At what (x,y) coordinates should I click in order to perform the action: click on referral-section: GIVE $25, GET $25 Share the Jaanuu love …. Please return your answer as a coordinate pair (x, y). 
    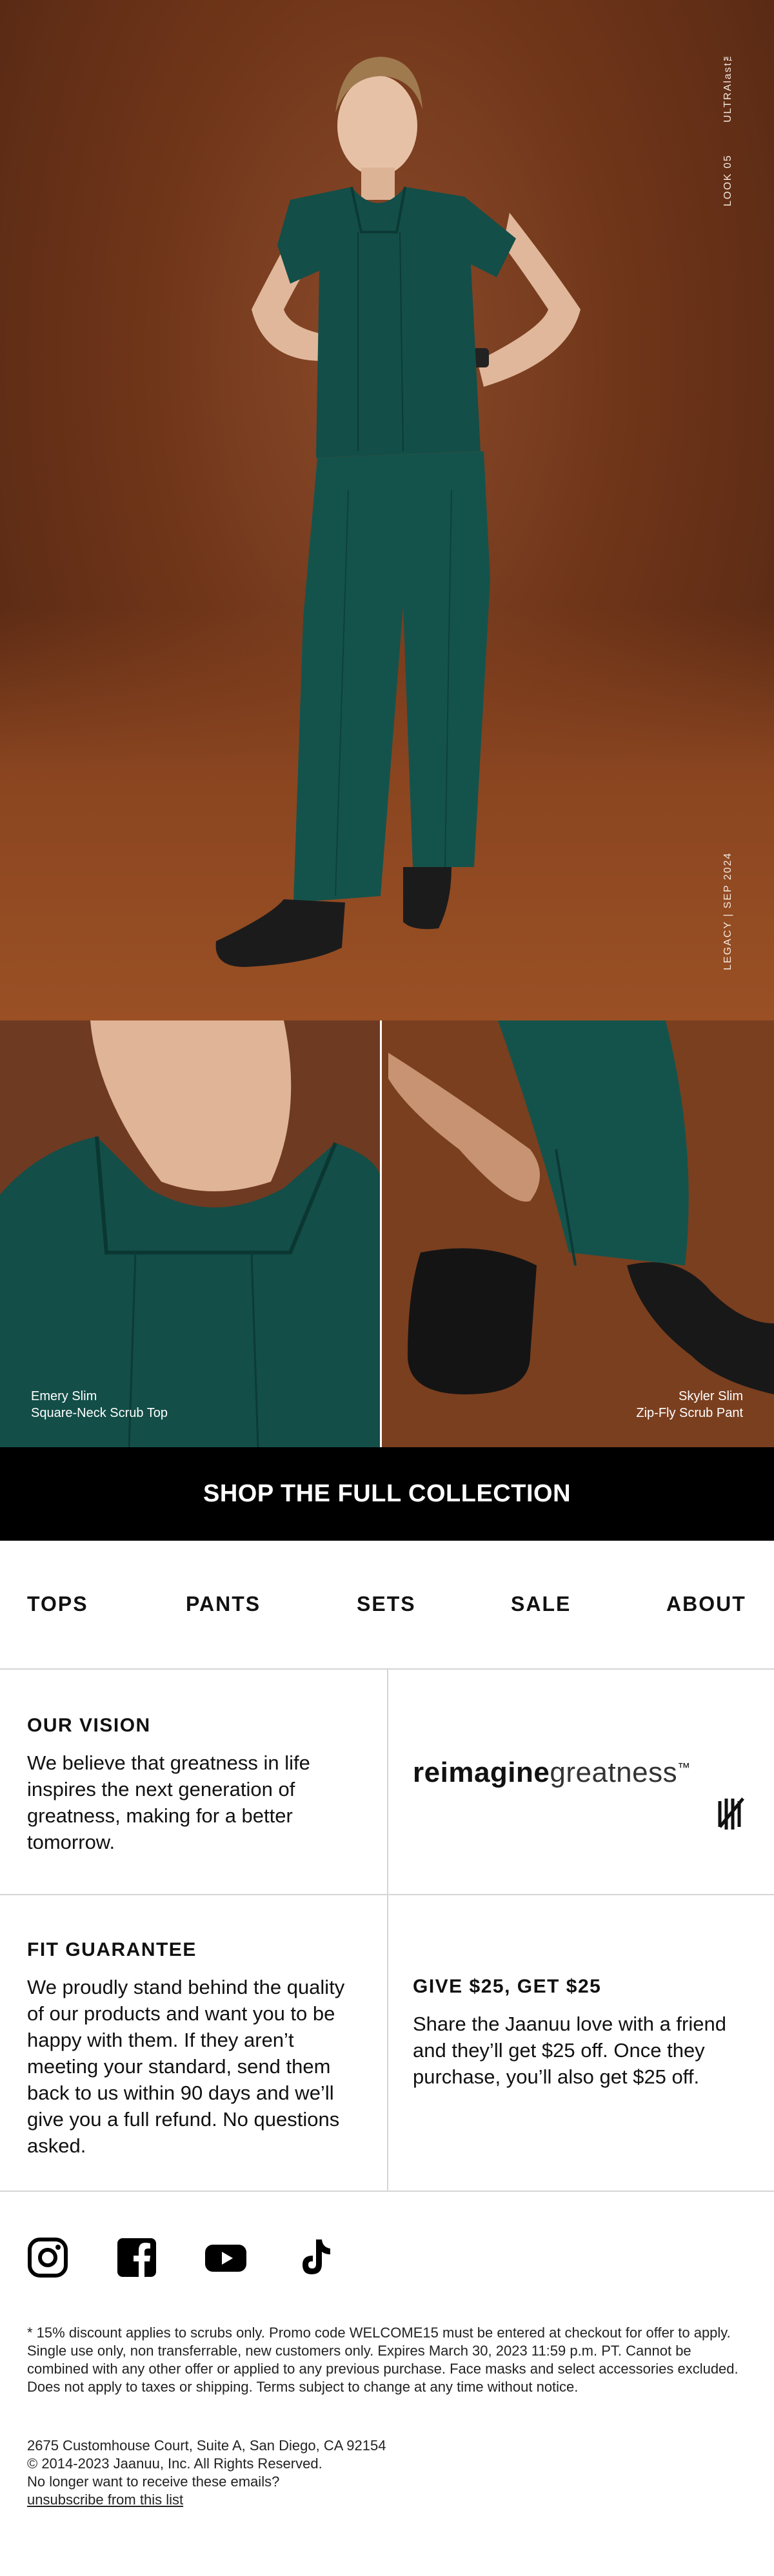
    Looking at the image, I should click on (580, 2033).